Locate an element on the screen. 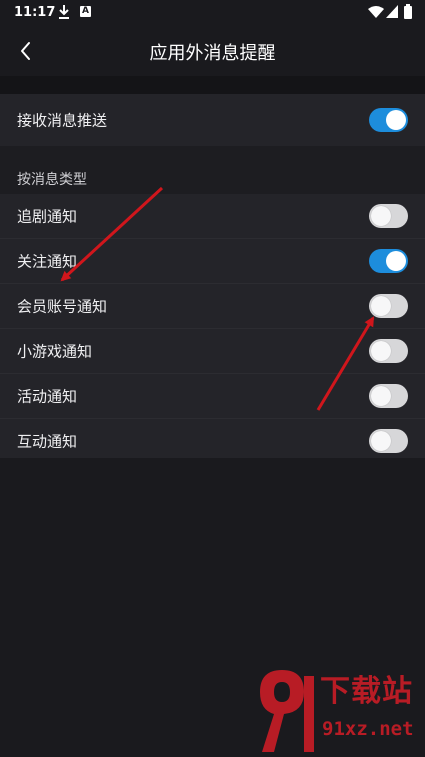  status-time: 11:17 is located at coordinates (35, 12).